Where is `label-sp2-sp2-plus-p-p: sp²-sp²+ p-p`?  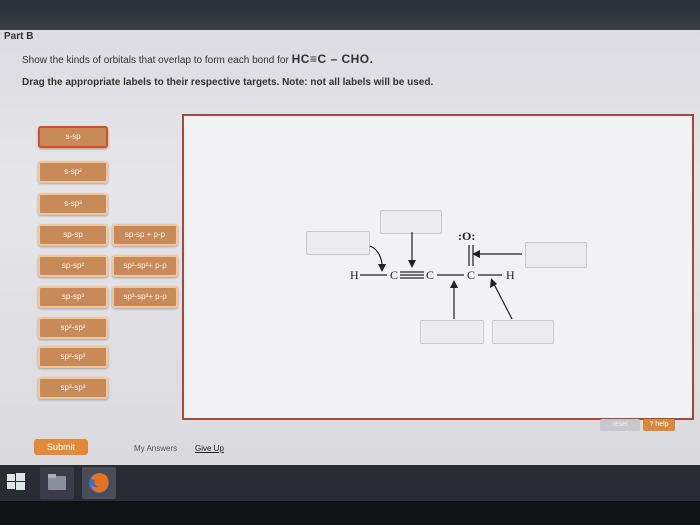 label-sp2-sp2-plus-p-p: sp²-sp²+ p-p is located at coordinates (145, 266).